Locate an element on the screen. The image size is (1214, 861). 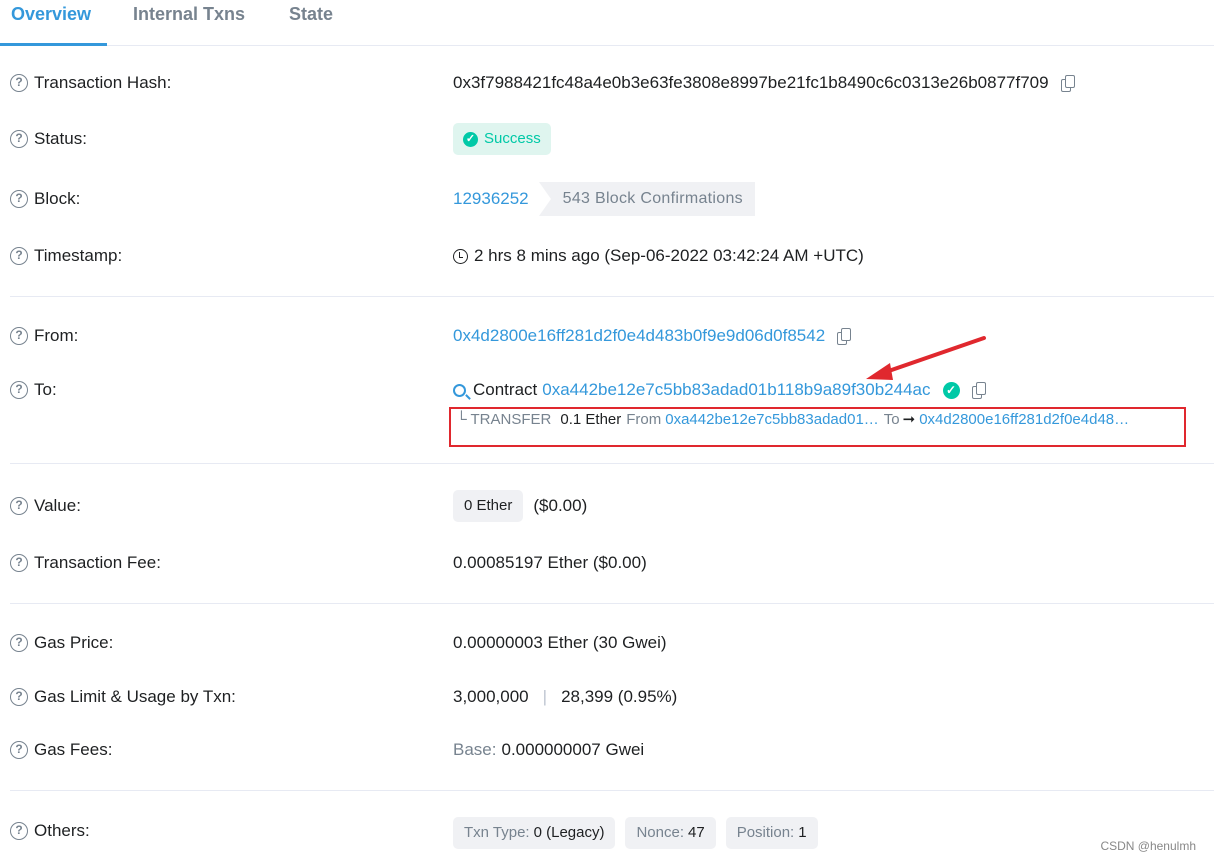
nonce-value: 47 is located at coordinates (696, 832).